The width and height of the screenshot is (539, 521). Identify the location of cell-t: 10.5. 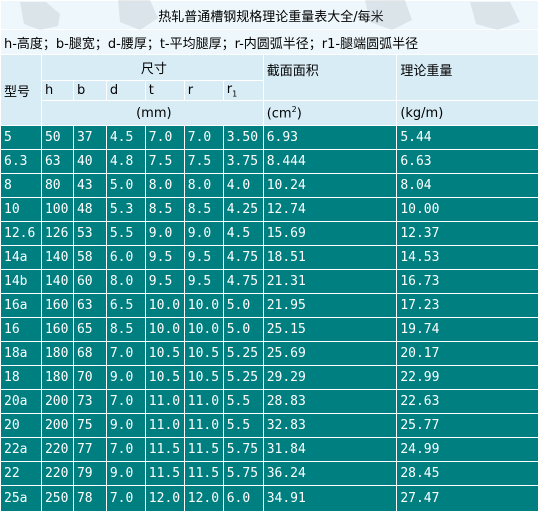
(164, 377).